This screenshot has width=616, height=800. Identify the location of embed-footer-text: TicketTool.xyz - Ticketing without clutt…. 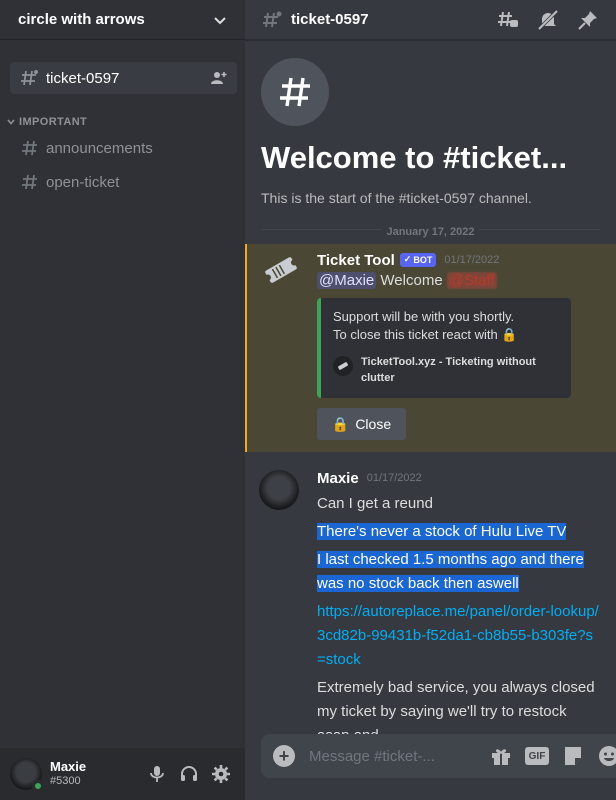
(448, 370).